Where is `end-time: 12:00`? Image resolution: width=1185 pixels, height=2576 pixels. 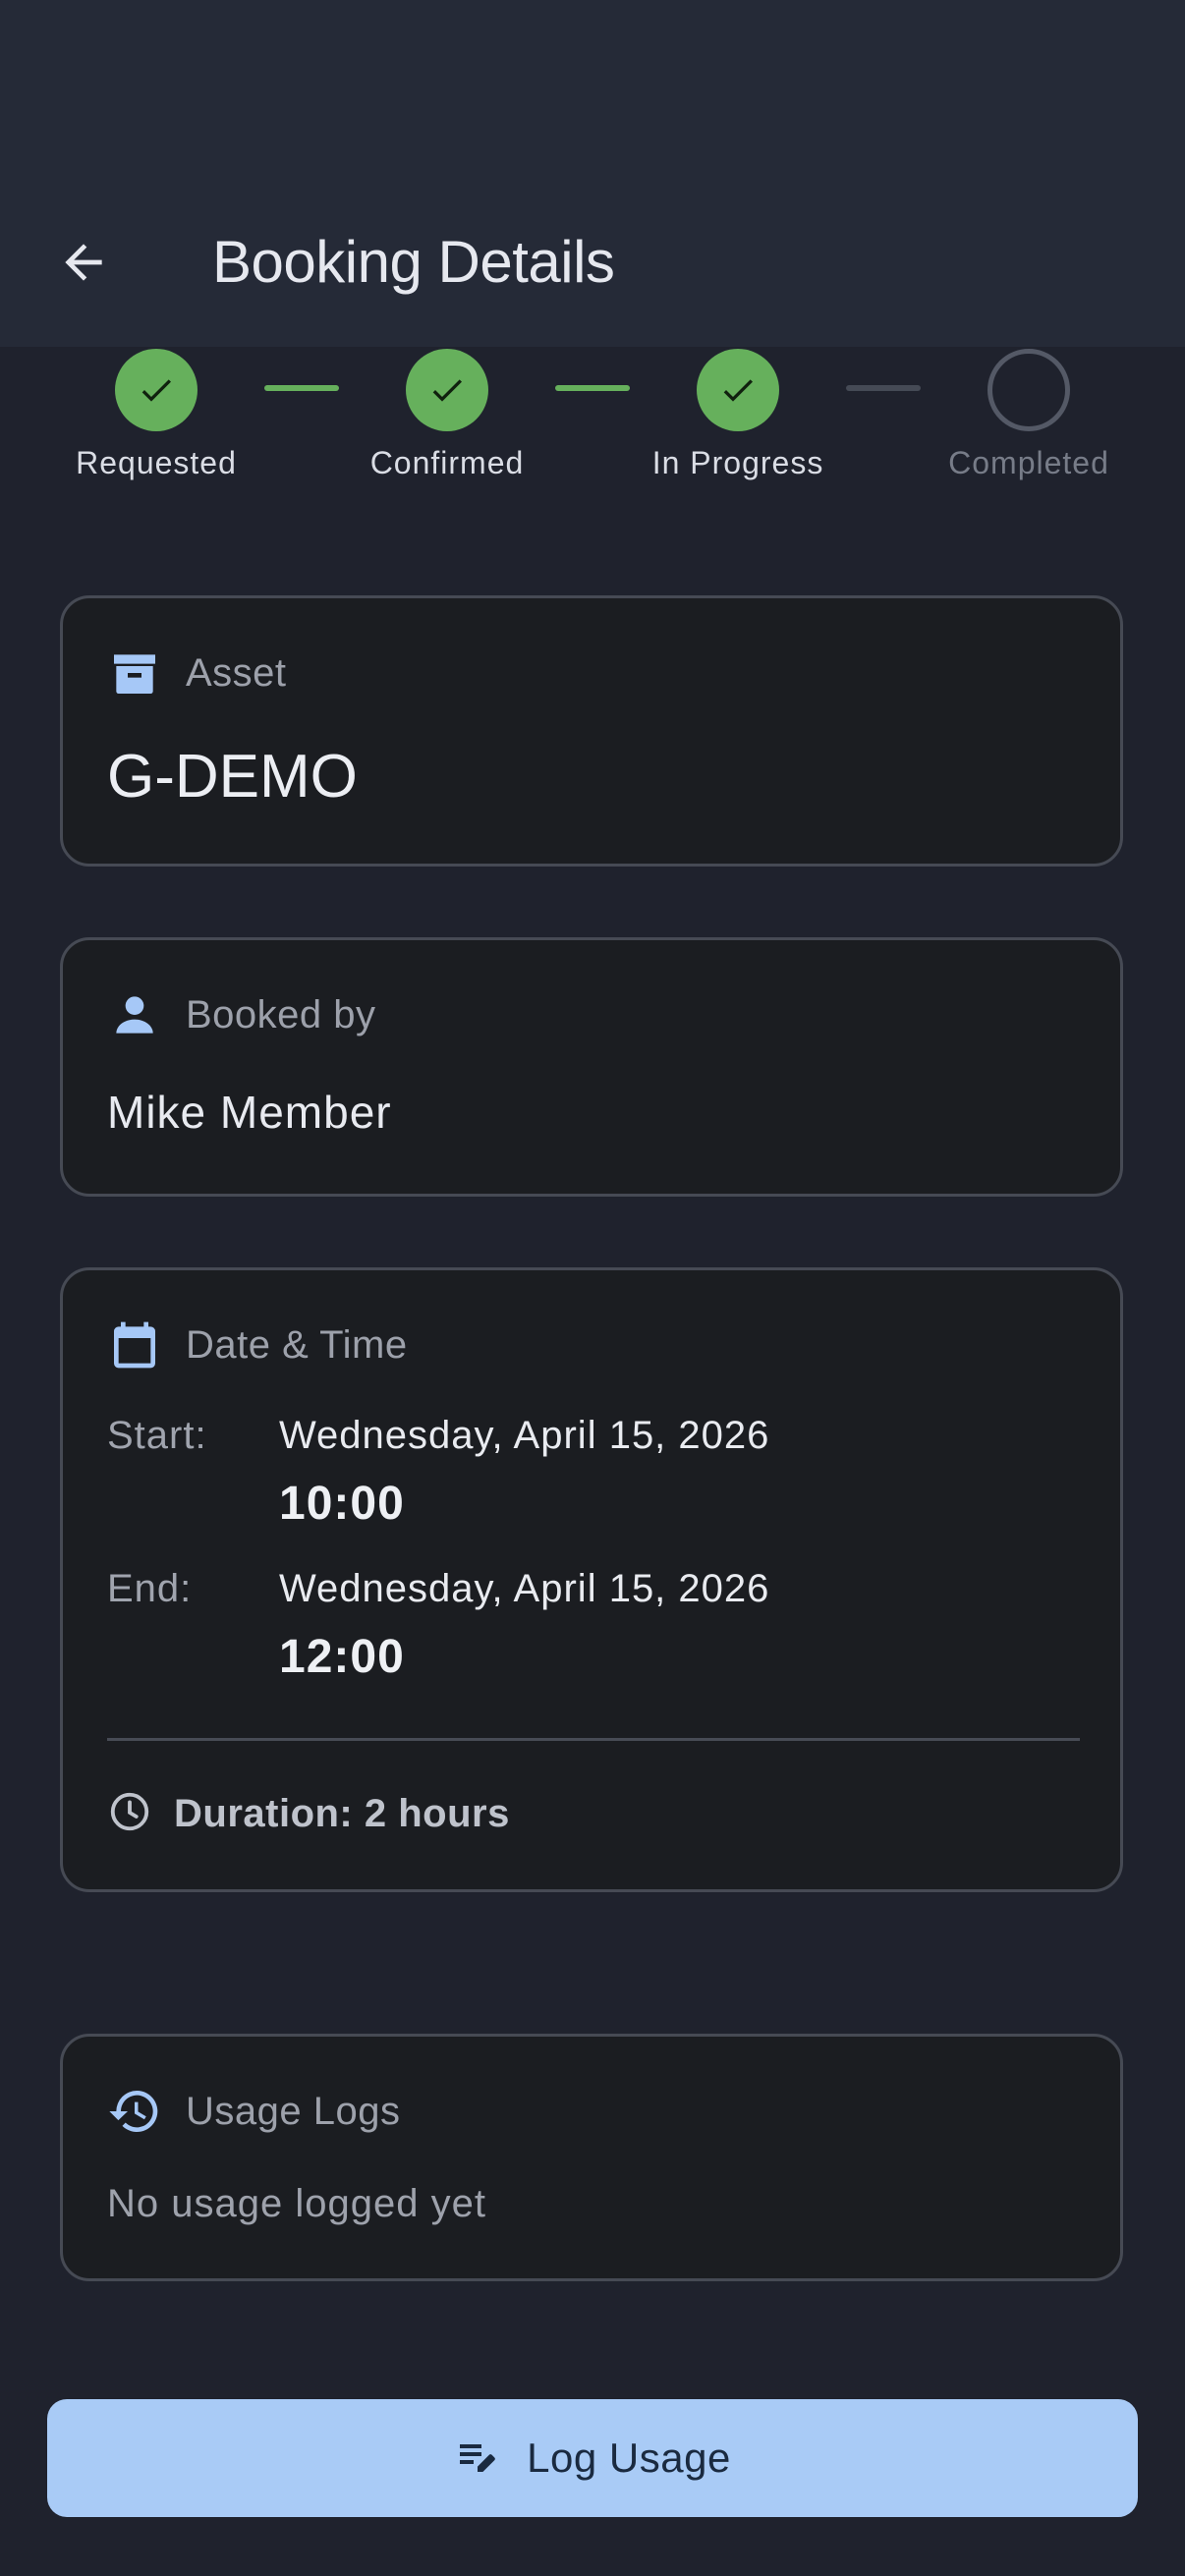
end-time: 12:00 is located at coordinates (342, 1657).